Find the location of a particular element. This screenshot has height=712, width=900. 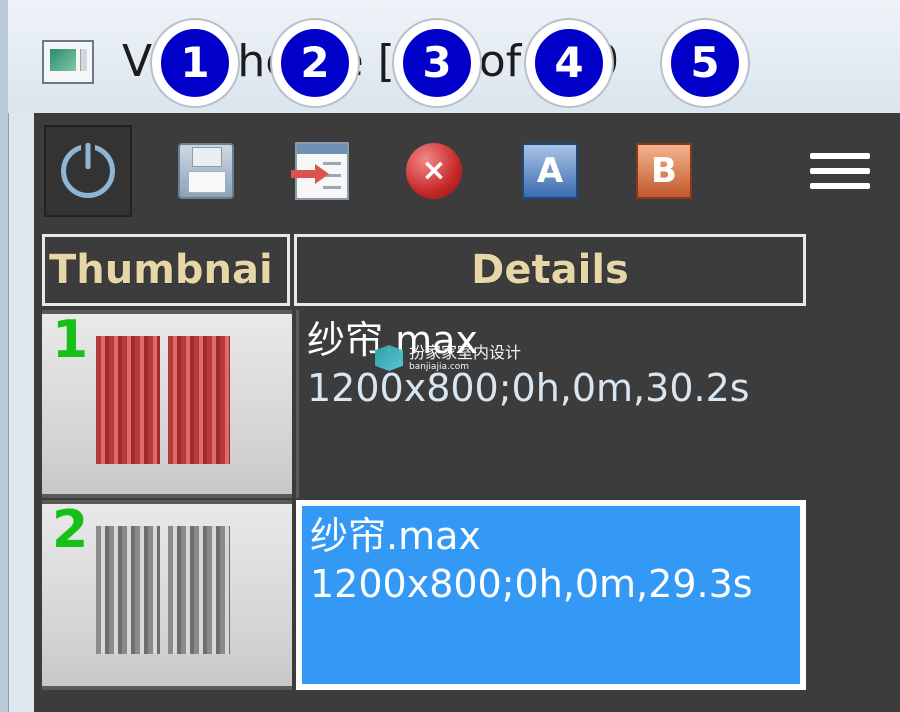

callout-badge-5: 5 is located at coordinates (705, 63).